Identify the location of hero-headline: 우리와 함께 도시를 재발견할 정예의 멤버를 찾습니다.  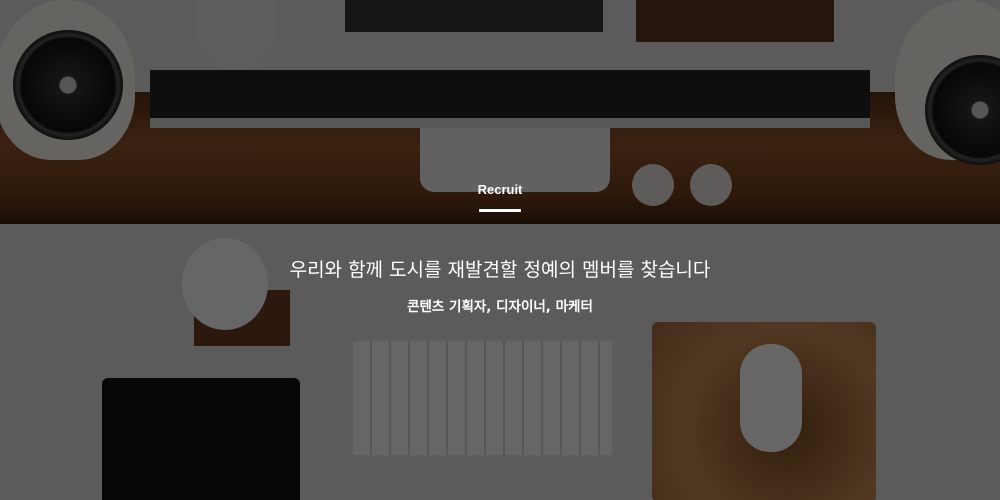
(500, 270).